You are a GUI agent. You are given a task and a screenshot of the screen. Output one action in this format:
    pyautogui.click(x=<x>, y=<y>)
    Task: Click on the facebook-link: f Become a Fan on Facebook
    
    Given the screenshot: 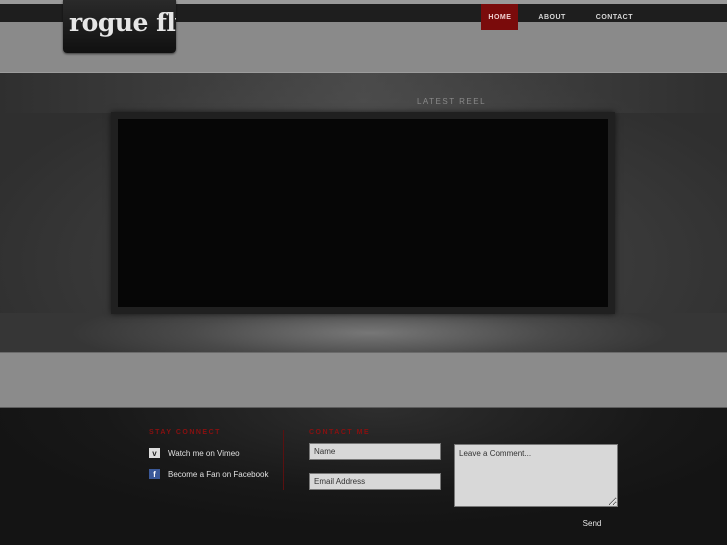 What is the action you would take?
    pyautogui.click(x=209, y=474)
    